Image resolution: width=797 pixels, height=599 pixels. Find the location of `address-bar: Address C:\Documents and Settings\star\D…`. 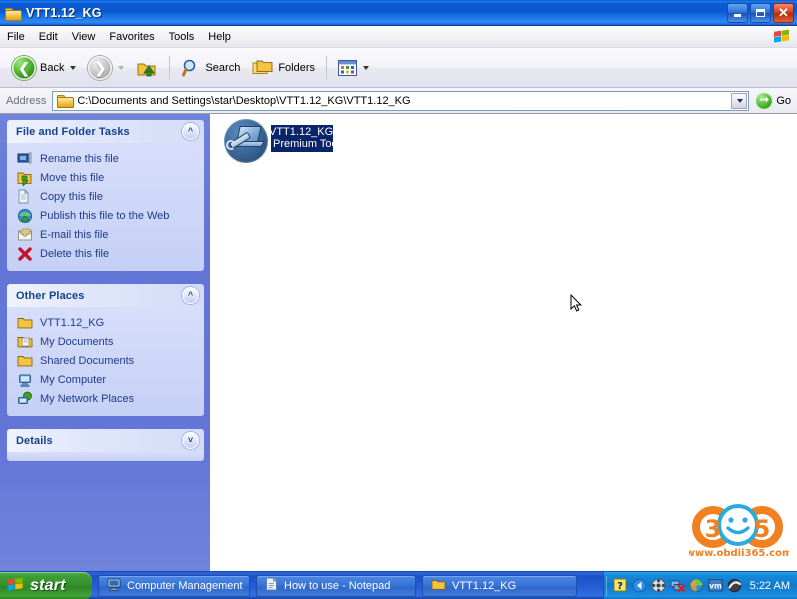

address-bar: Address C:\Documents and Settings\star\D… is located at coordinates (398, 101).